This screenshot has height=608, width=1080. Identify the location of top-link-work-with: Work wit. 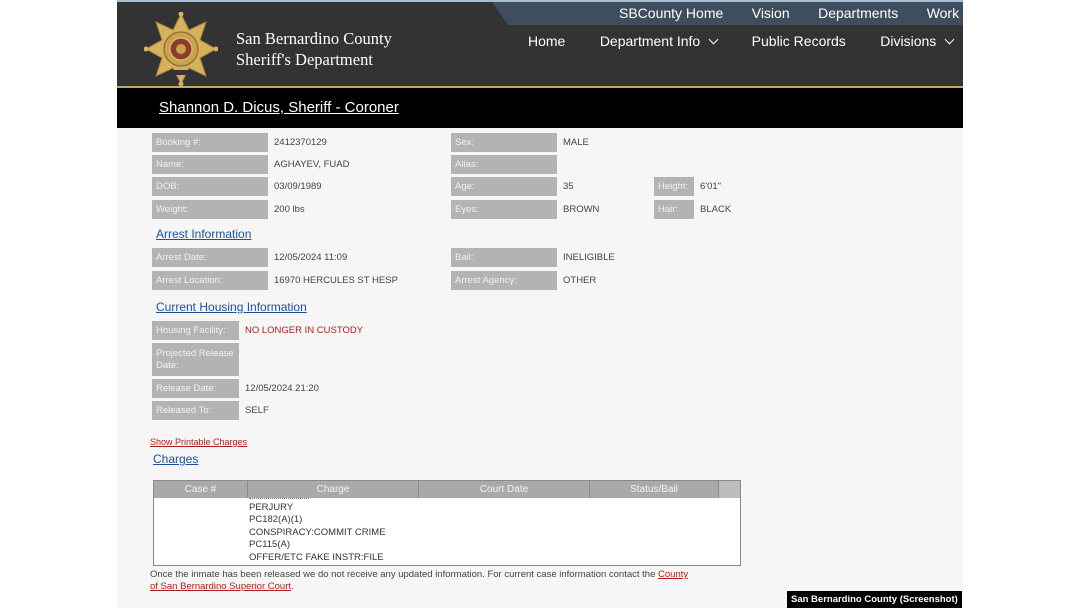
(945, 13).